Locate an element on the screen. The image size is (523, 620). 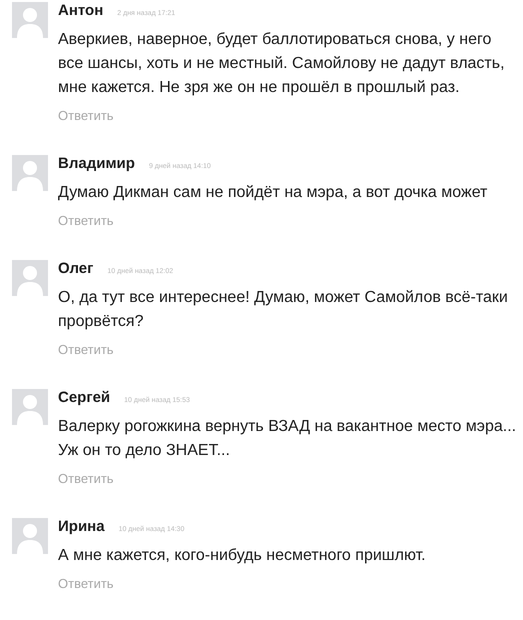
author-name: Антон is located at coordinates (81, 10).